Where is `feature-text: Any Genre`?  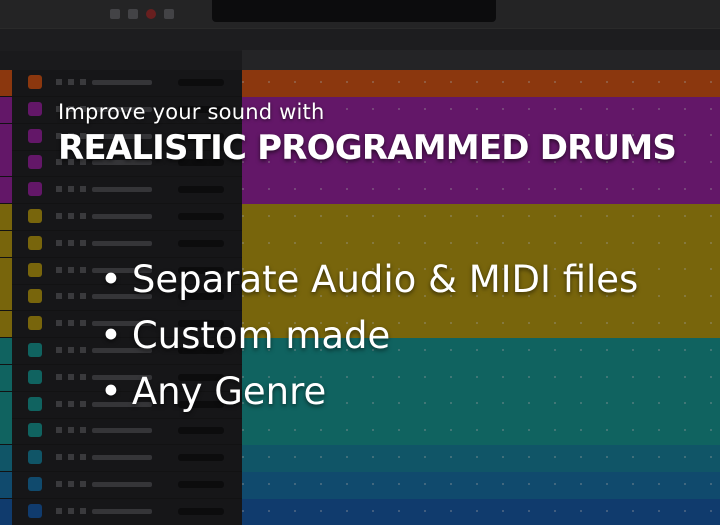
feature-text: Any Genre is located at coordinates (229, 391).